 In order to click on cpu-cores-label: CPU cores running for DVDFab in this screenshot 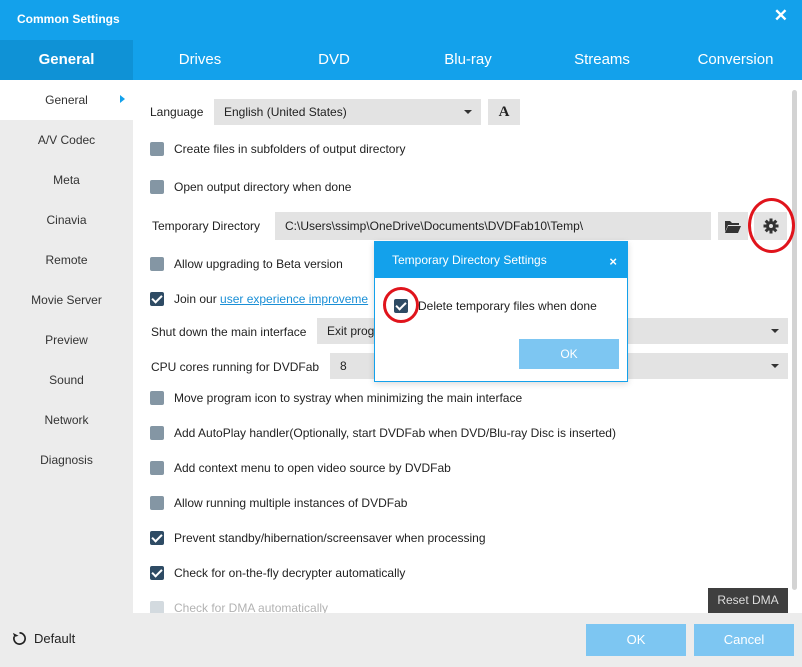, I will do `click(235, 367)`.